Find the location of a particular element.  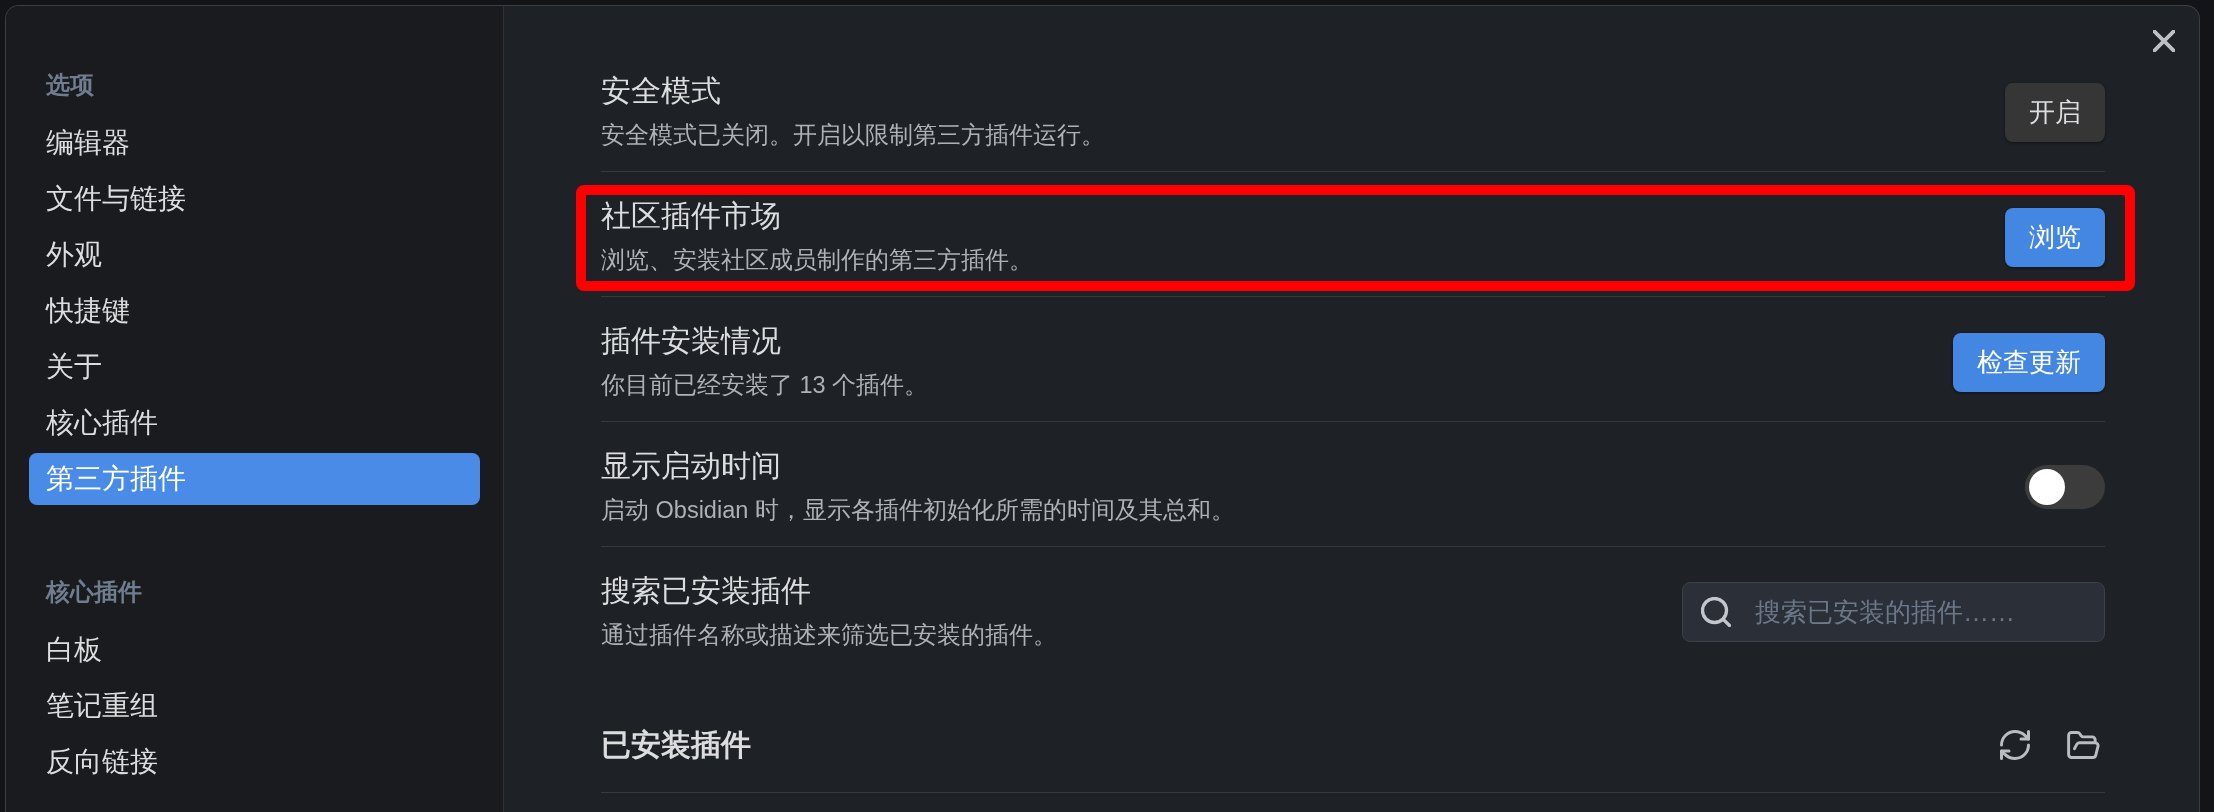

sidebar-heading: 选项 is located at coordinates (70, 85).